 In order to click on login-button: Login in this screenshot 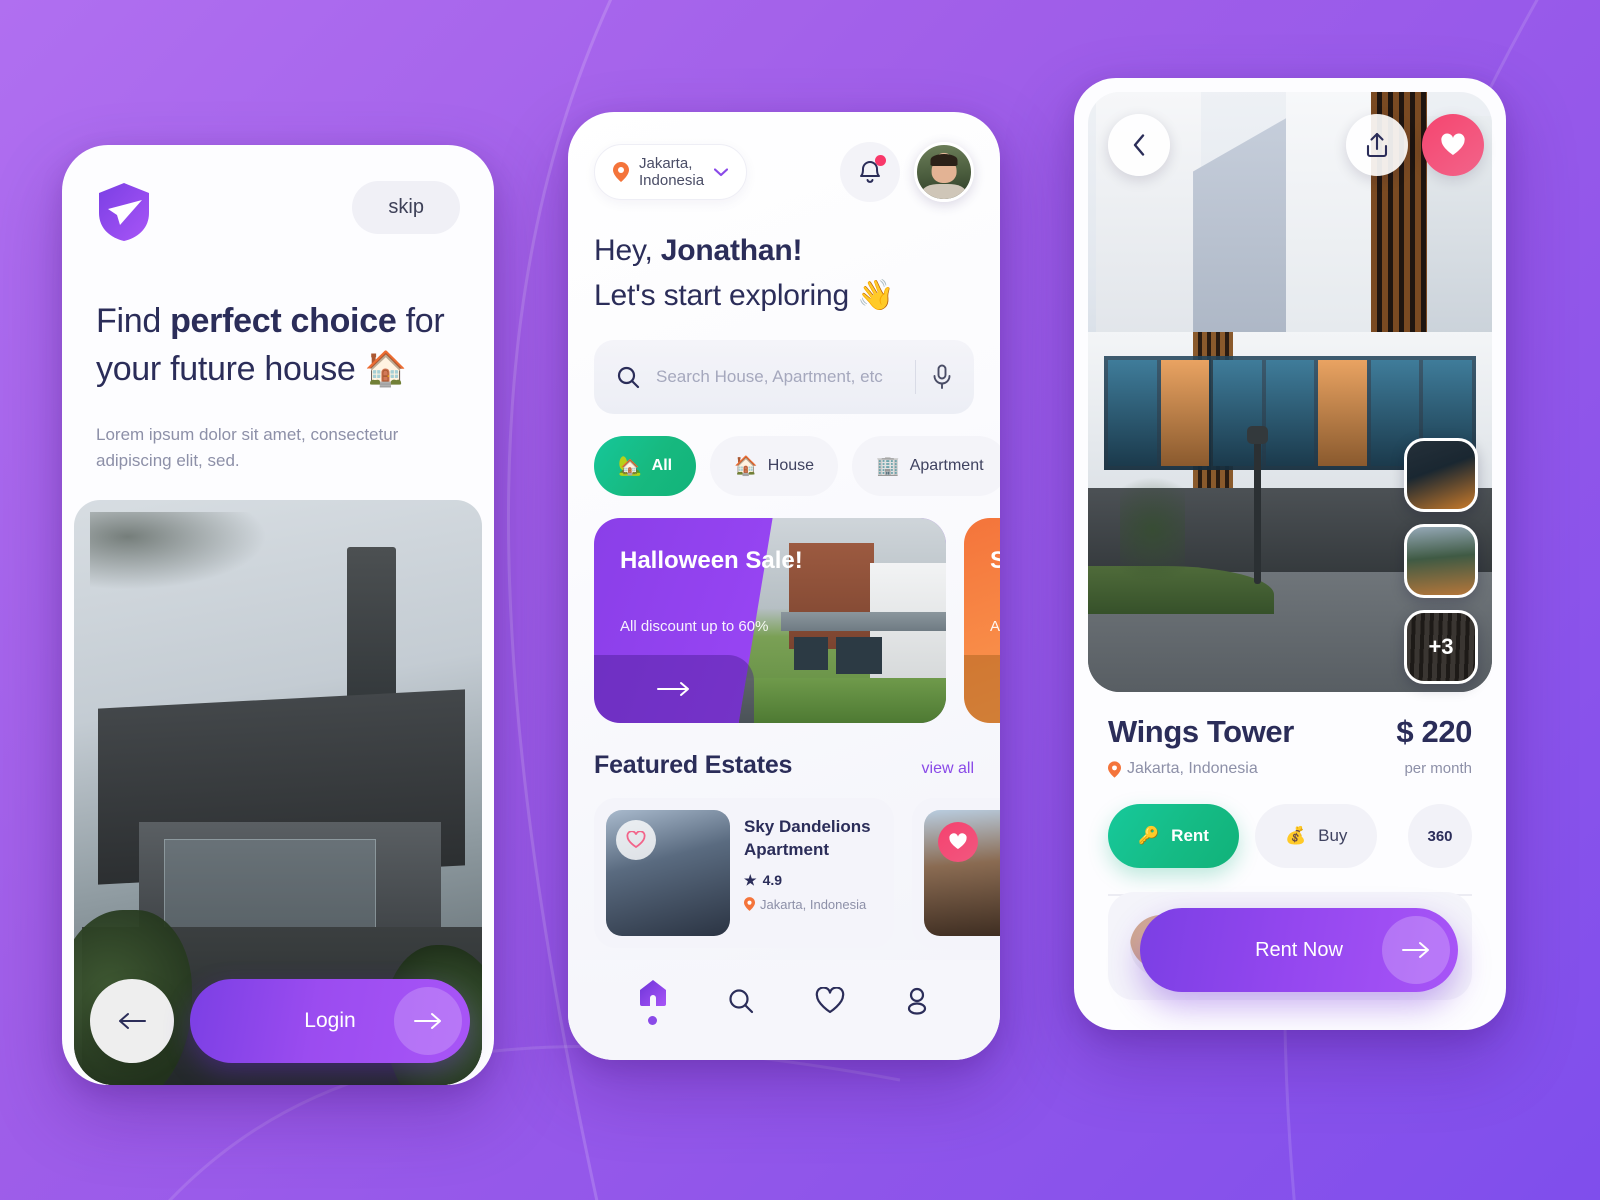, I will do `click(330, 1021)`.